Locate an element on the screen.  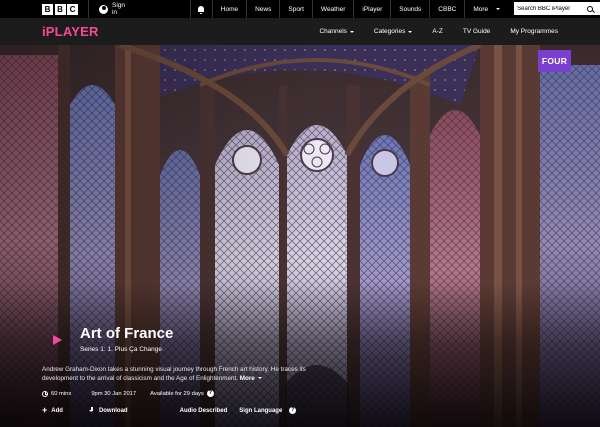
audio-described-label: Audio Described is located at coordinates (203, 410).